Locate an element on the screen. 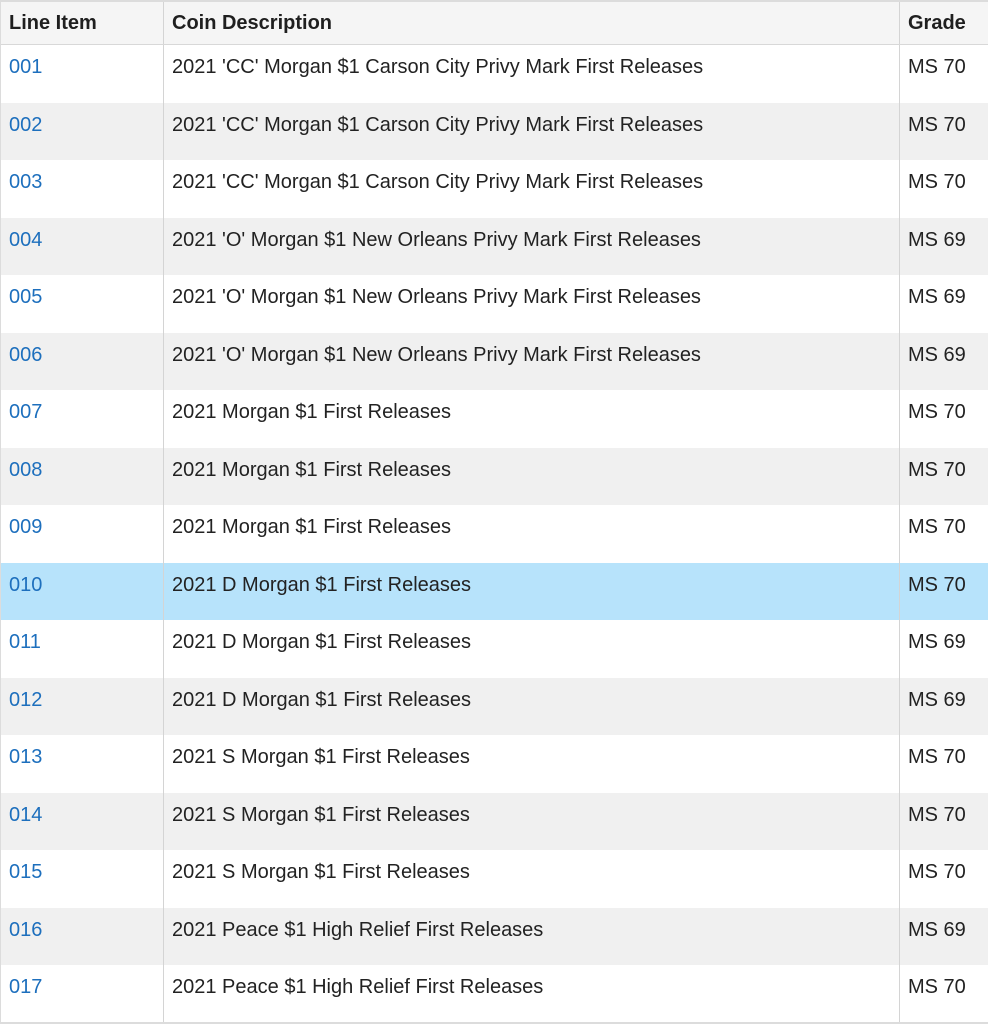  column-header-line-item: Line Item is located at coordinates (82, 23).